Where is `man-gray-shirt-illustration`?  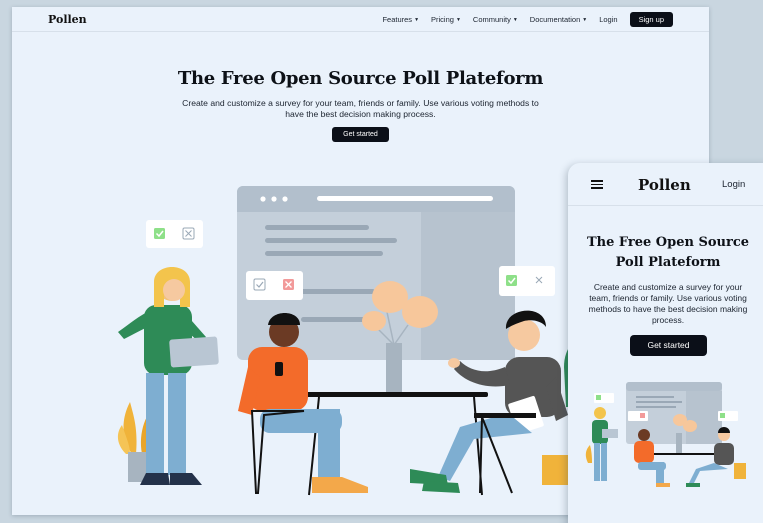
man-gray-shirt-illustration is located at coordinates (489, 402).